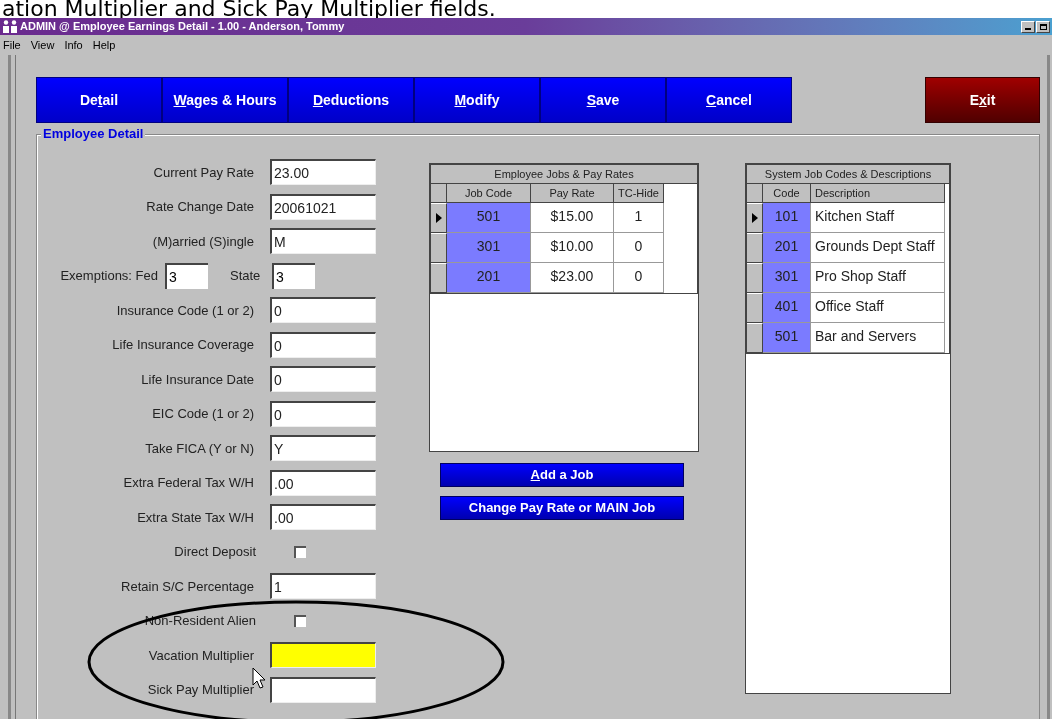 This screenshot has height=719, width=1052. I want to click on table-cell: $23.00, so click(572, 278).